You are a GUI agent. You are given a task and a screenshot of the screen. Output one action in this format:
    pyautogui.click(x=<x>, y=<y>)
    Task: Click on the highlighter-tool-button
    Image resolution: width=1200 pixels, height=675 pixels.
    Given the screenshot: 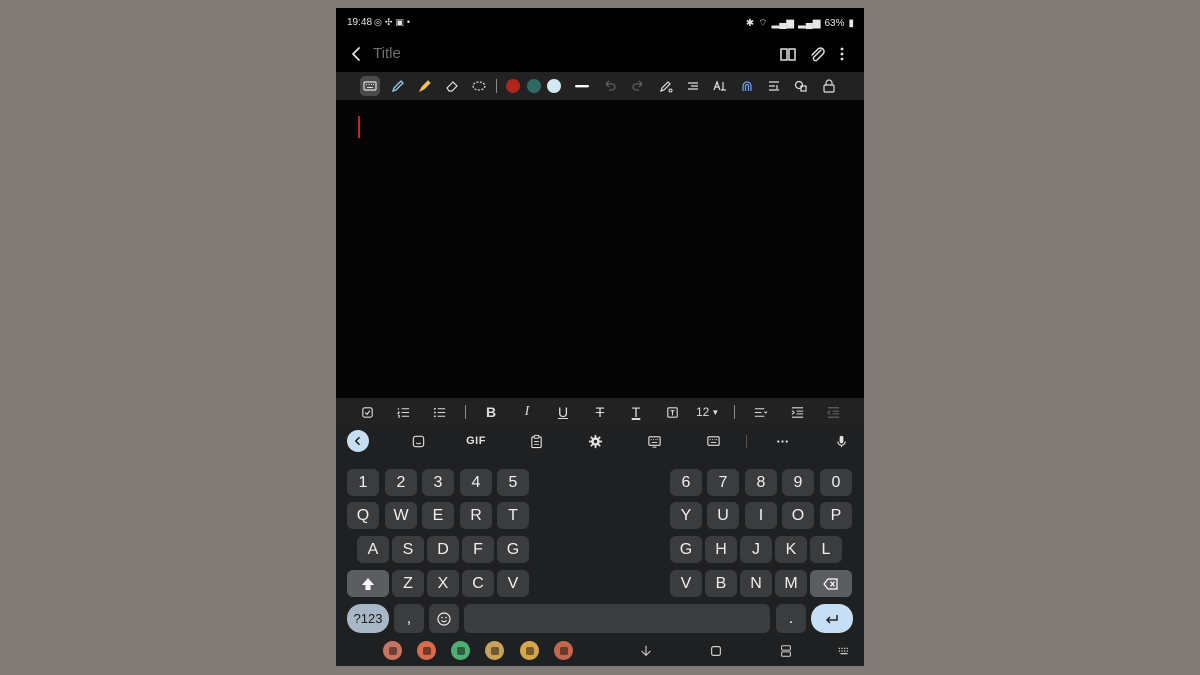 What is the action you would take?
    pyautogui.click(x=425, y=86)
    